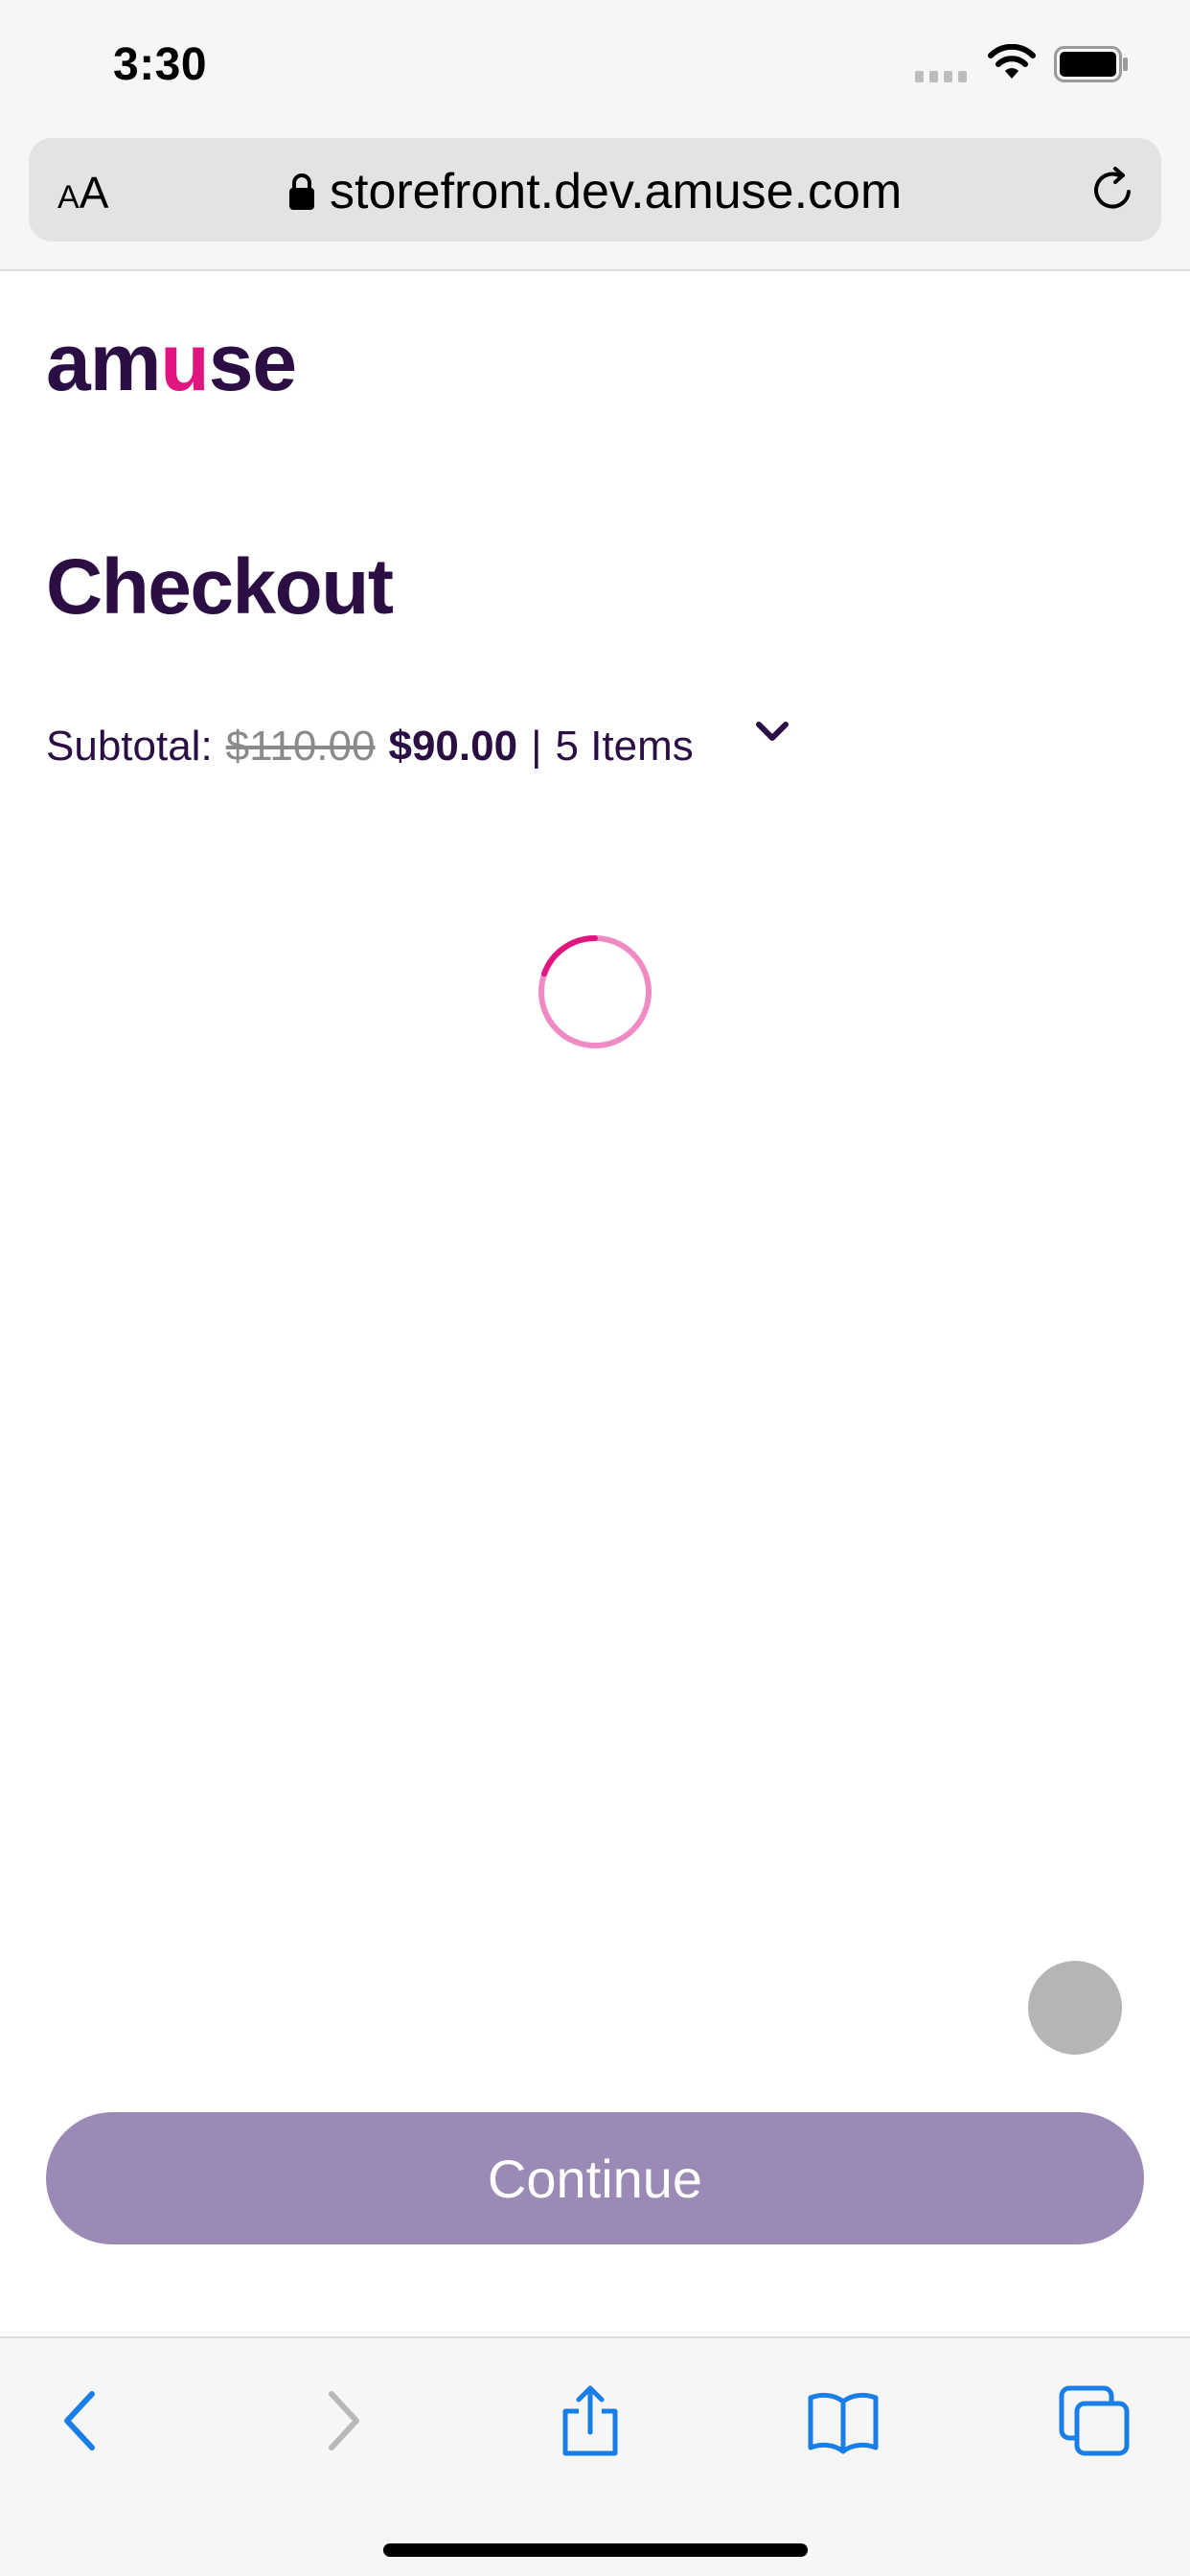 The image size is (1190, 2576). What do you see at coordinates (617, 191) in the screenshot?
I see `url-text: storefront.dev.amuse.com` at bounding box center [617, 191].